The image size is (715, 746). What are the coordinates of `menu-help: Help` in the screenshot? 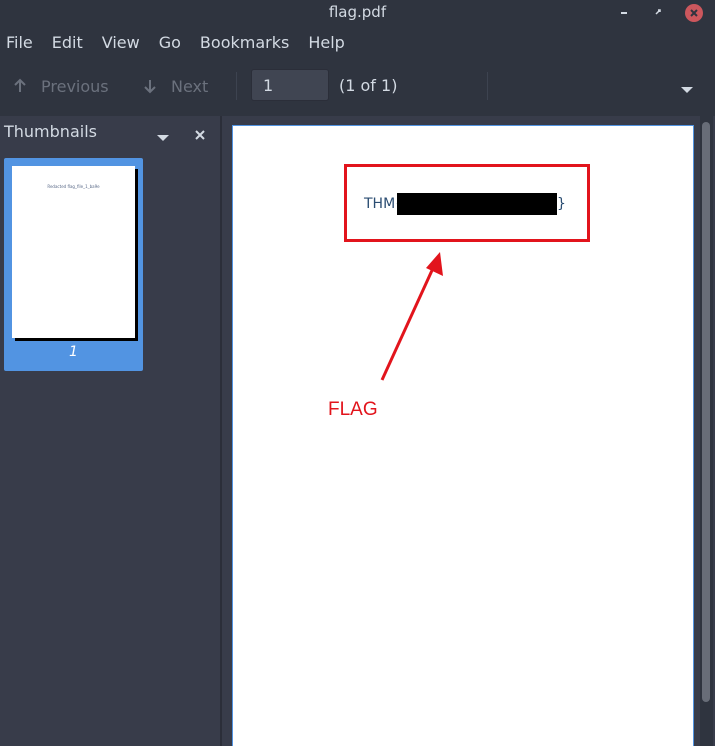 It's located at (326, 42).